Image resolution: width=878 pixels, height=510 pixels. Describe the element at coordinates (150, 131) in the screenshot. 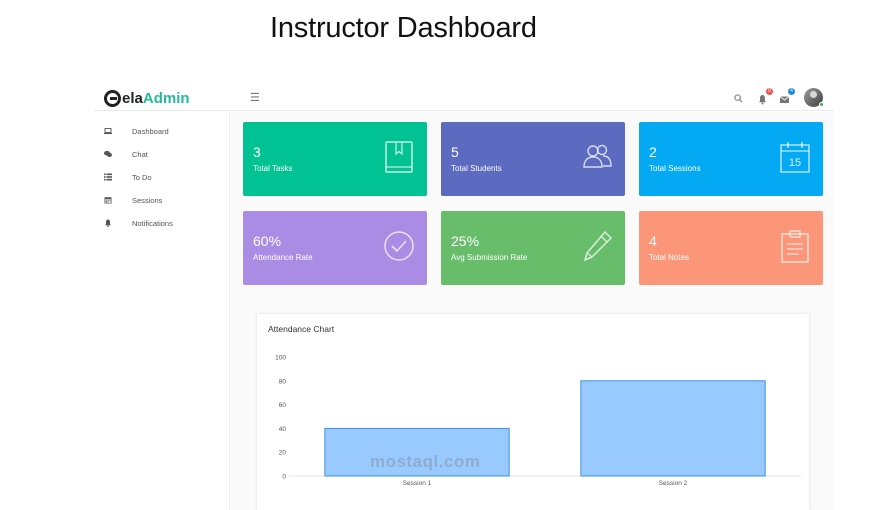

I see `sidebar-item-label: Dashboard` at that location.